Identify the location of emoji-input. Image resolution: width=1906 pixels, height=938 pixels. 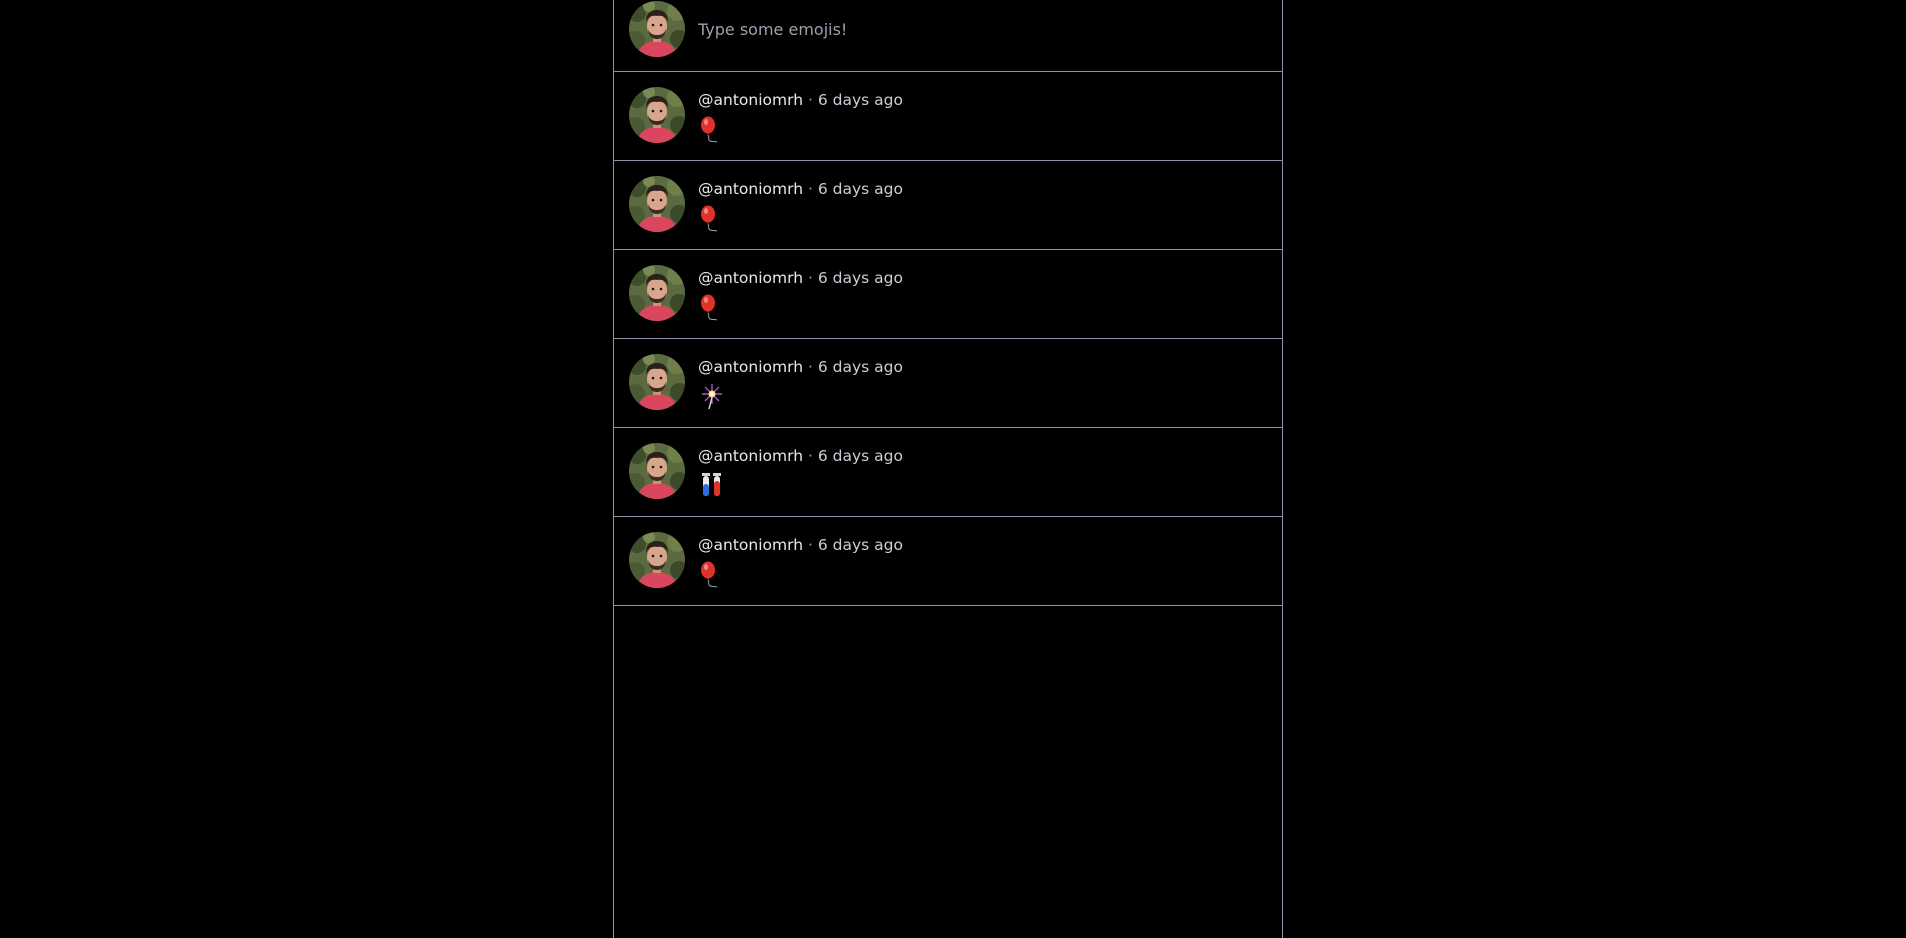
(978, 29).